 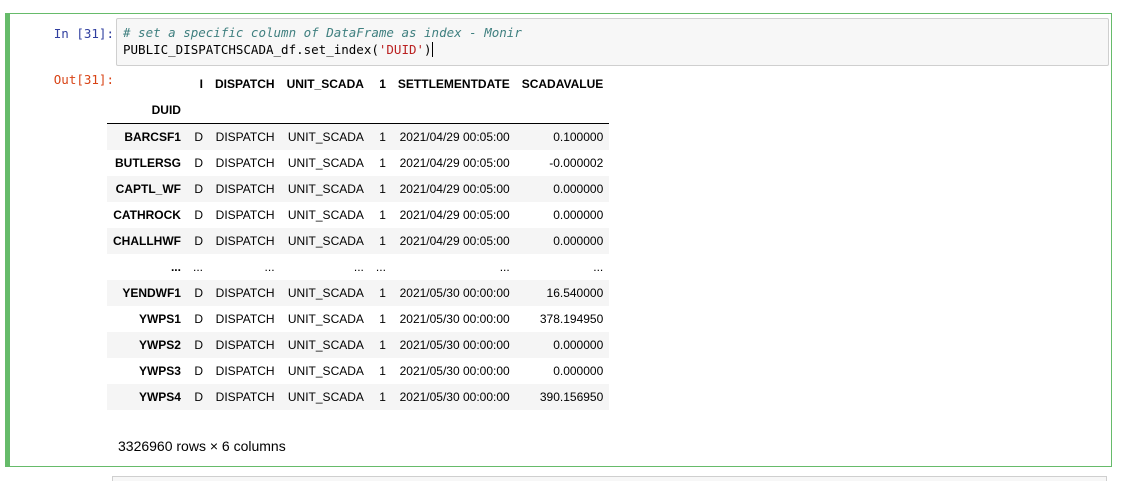 I want to click on table-cell: -0.000002, so click(x=576, y=163).